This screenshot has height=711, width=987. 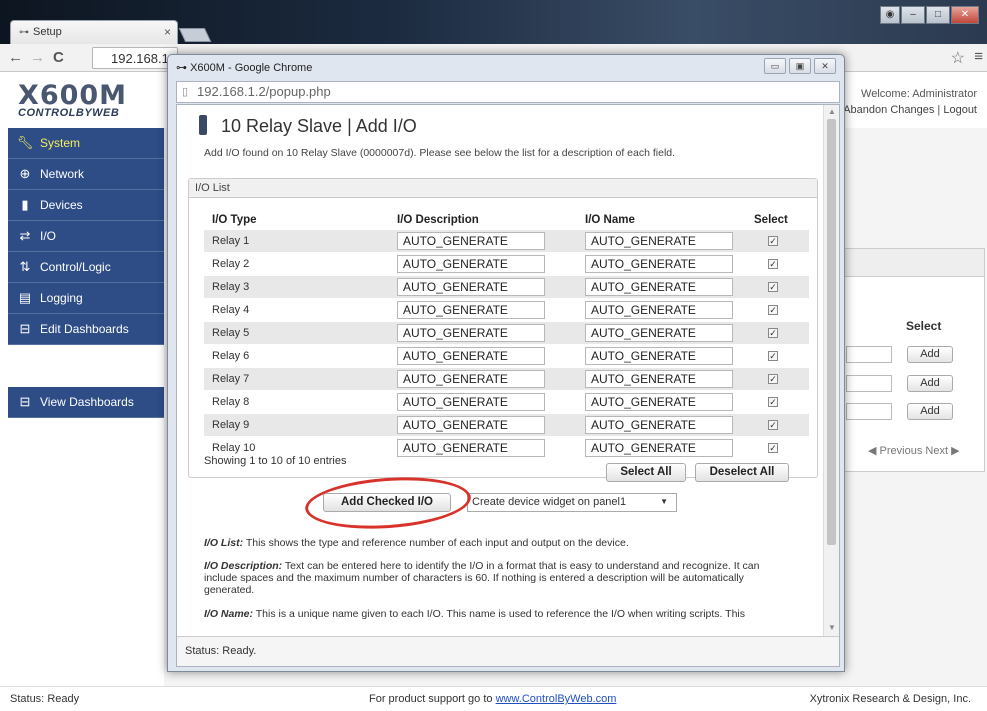 What do you see at coordinates (742, 472) in the screenshot?
I see `deselect-all-button: Deselect All` at bounding box center [742, 472].